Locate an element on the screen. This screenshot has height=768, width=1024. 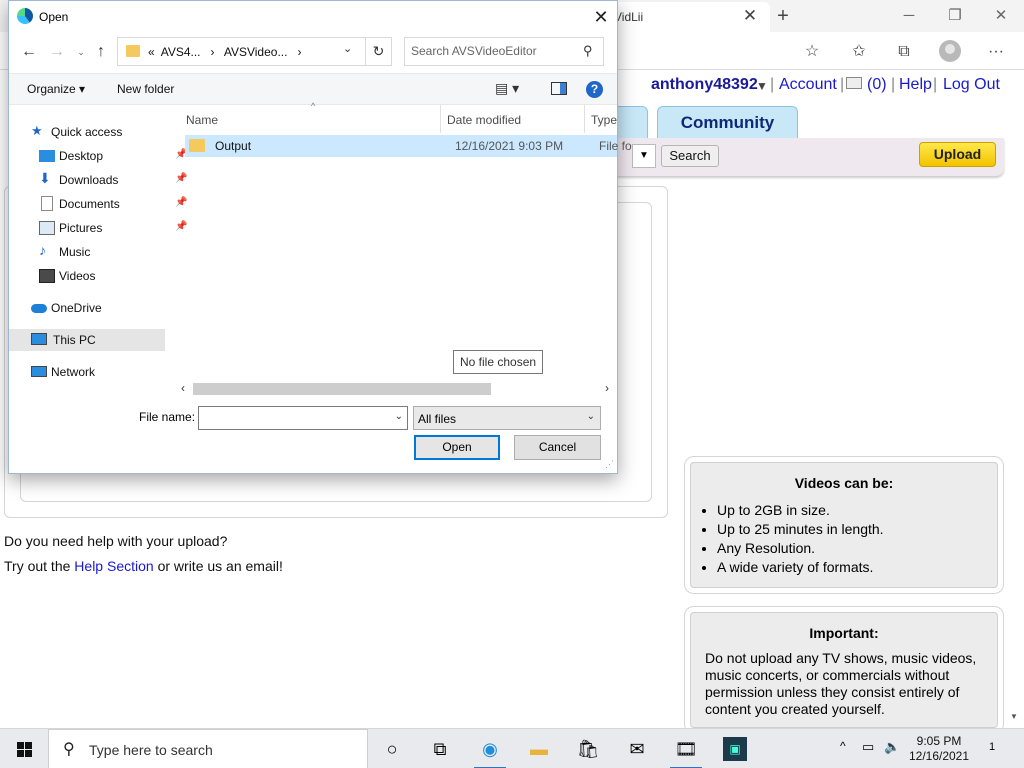
search-icon: ⚲ is located at coordinates (588, 51).